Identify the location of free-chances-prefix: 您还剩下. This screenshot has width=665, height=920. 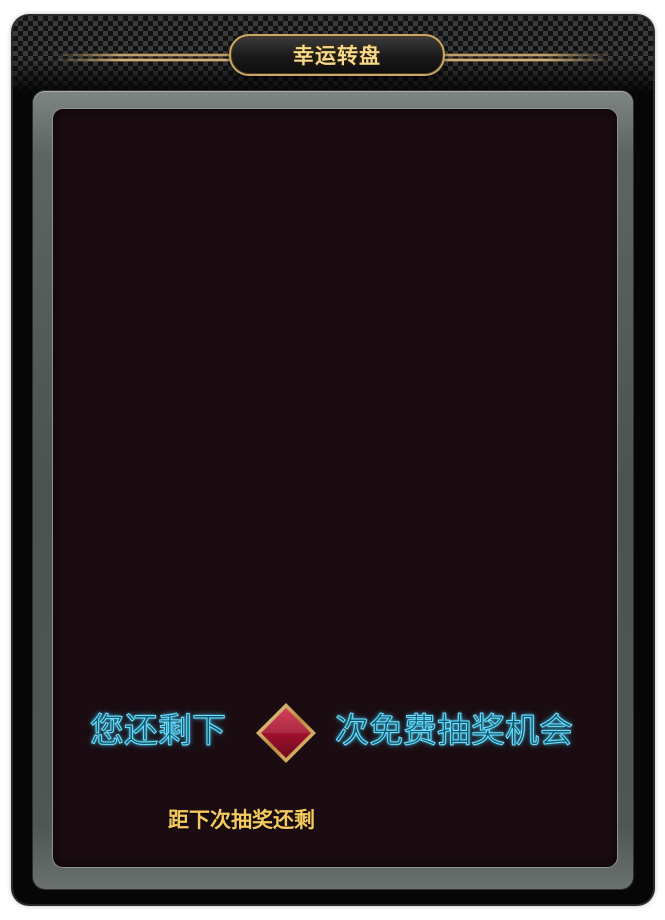
(158, 731).